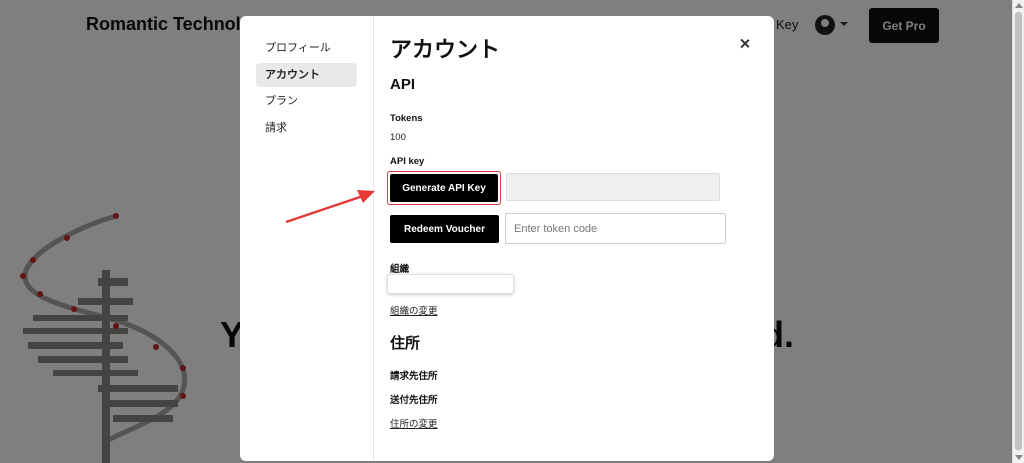  I want to click on tokens-label: Tokens, so click(406, 118).